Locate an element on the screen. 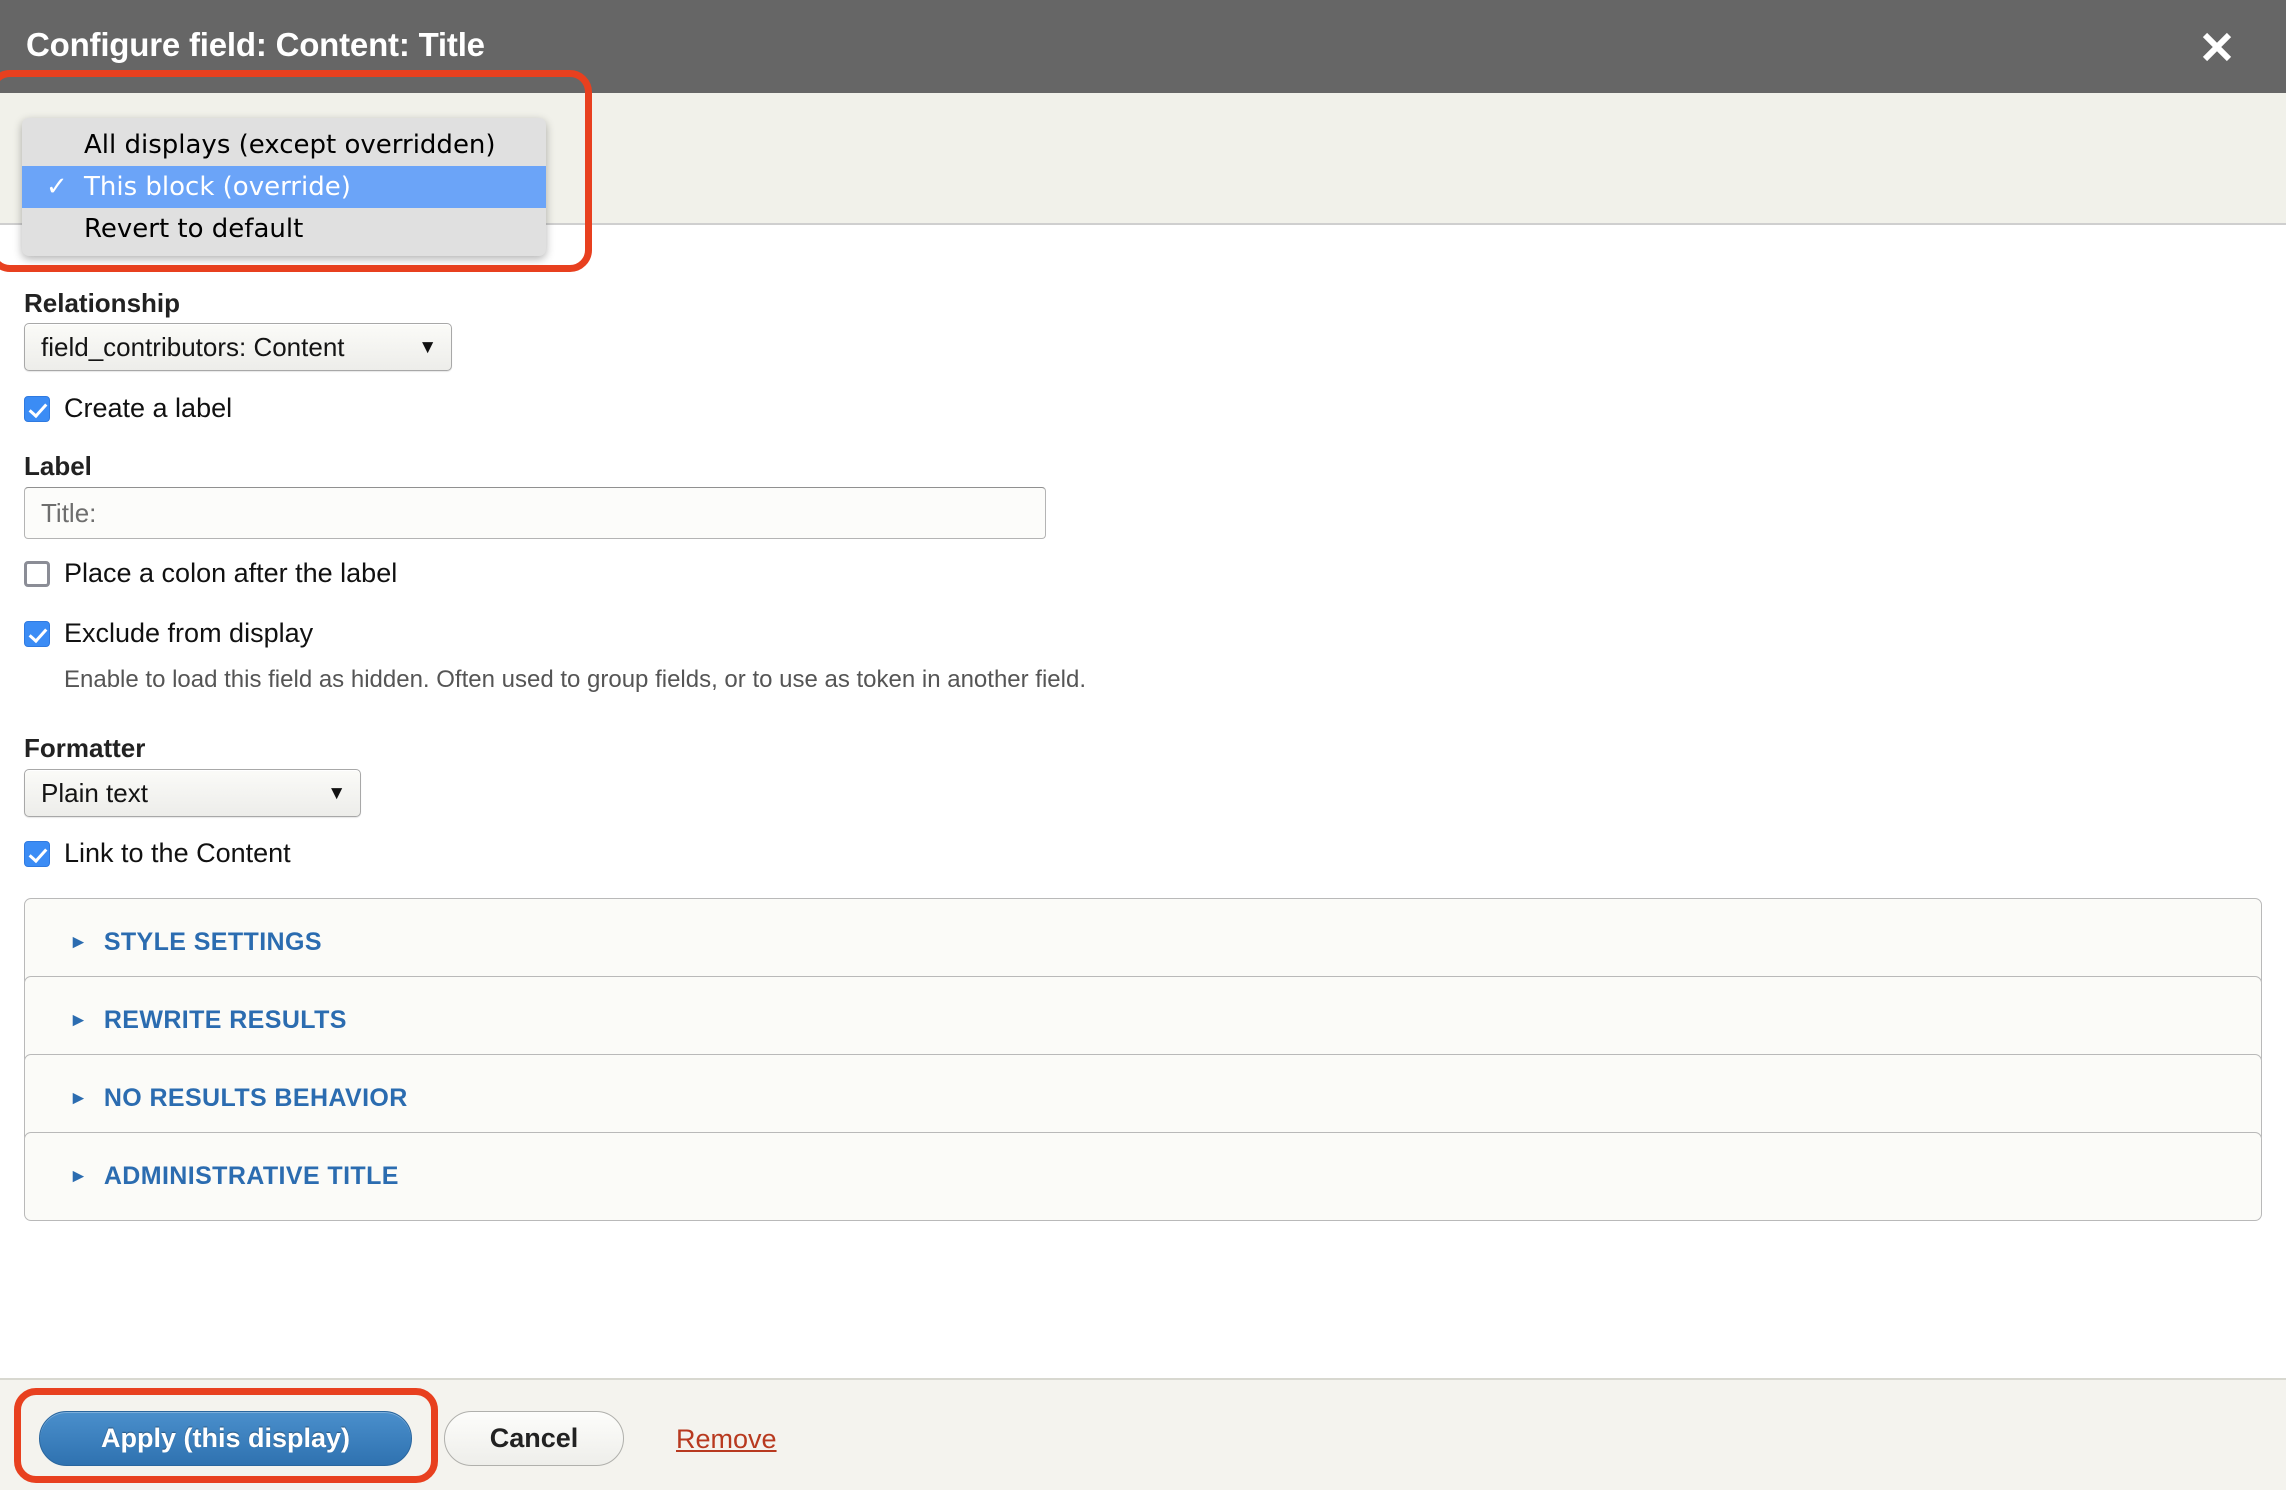  close-icon is located at coordinates (2217, 47).